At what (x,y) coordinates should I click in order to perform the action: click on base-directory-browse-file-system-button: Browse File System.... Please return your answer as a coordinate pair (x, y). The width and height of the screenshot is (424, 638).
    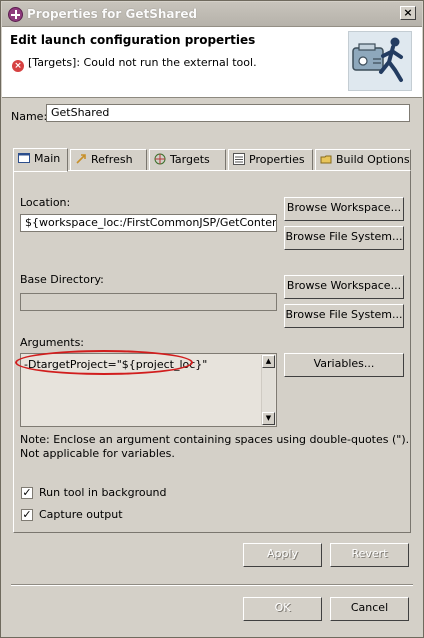
    Looking at the image, I should click on (344, 316).